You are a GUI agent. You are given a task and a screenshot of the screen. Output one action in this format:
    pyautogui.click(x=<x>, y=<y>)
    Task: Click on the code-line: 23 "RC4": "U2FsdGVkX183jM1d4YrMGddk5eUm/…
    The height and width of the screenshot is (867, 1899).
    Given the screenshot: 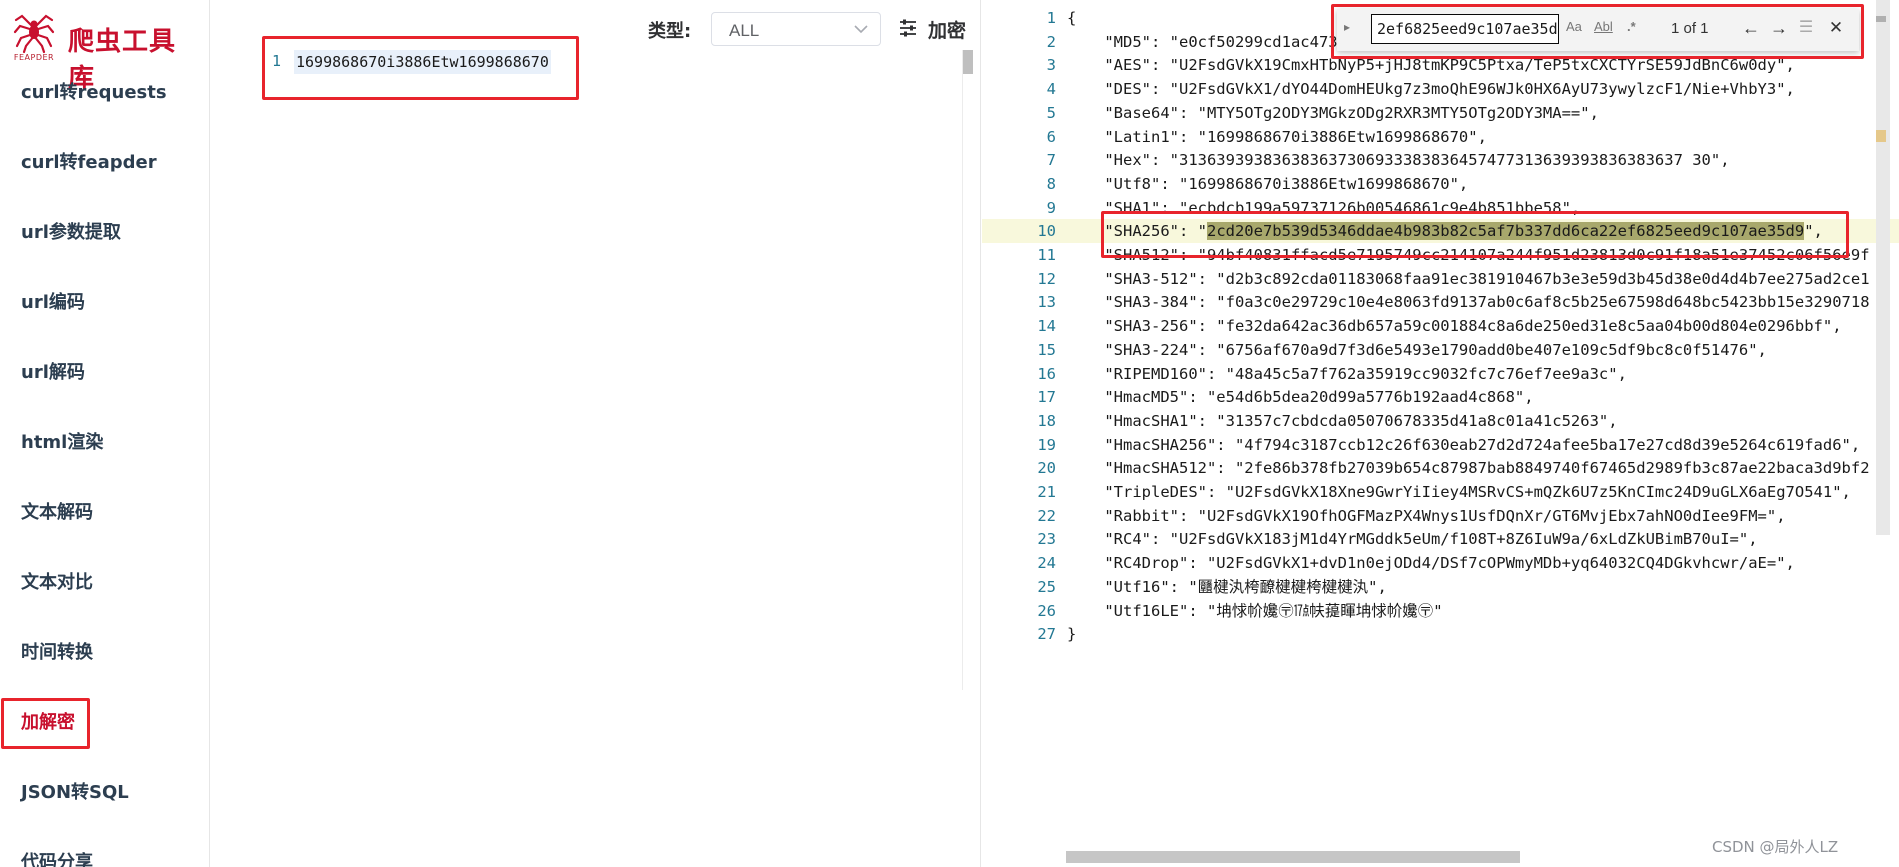 What is the action you would take?
    pyautogui.click(x=1440, y=539)
    